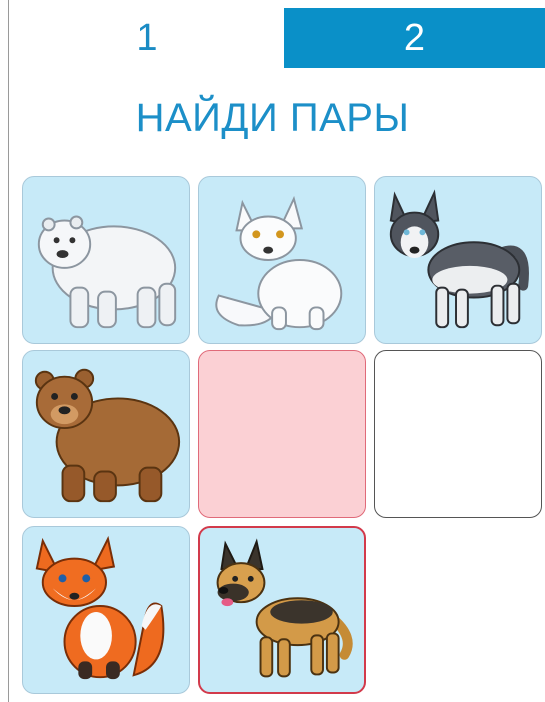 This screenshot has height=702, width=545. I want to click on german-shepherd-icon, so click(284, 608).